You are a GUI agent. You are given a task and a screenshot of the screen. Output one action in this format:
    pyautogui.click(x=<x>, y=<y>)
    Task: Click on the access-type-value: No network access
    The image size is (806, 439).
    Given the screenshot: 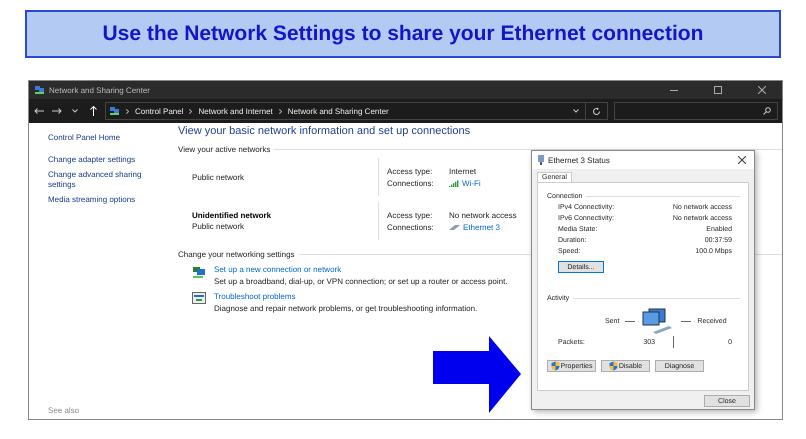 What is the action you would take?
    pyautogui.click(x=483, y=215)
    